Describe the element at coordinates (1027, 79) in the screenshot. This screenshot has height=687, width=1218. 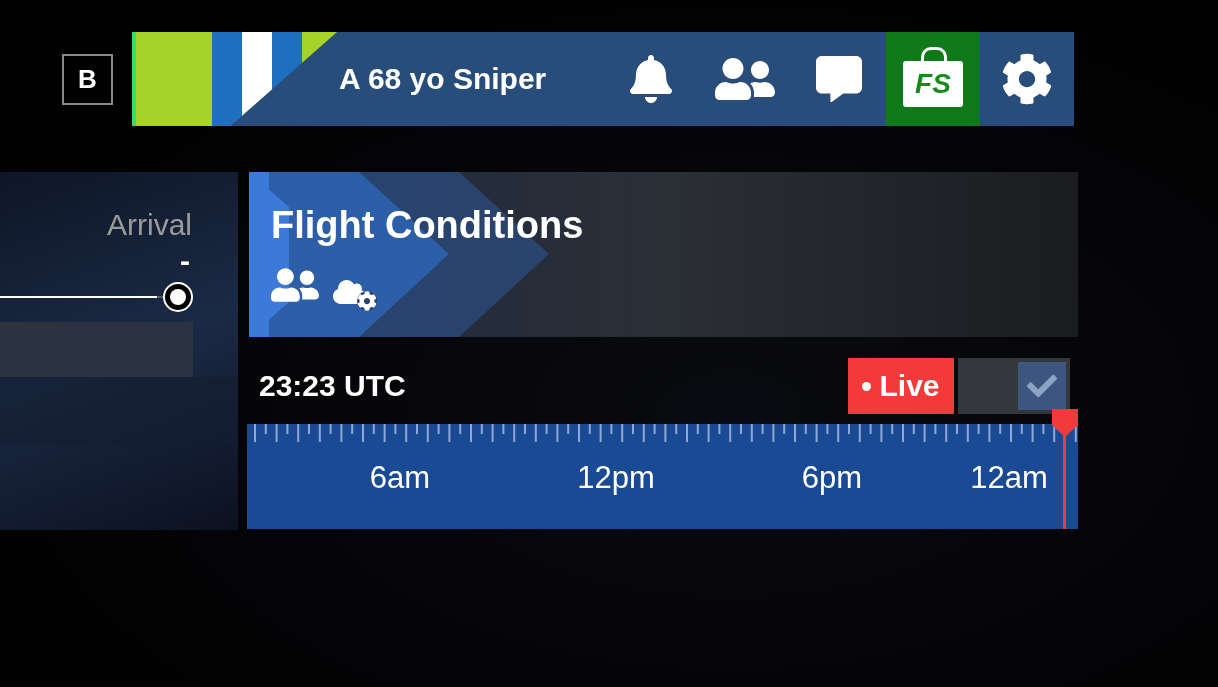
I see `settings-icon` at that location.